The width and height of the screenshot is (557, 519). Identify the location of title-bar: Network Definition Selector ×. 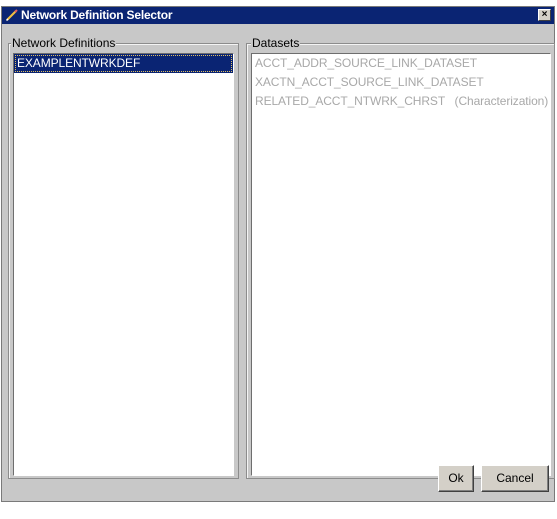
(278, 15).